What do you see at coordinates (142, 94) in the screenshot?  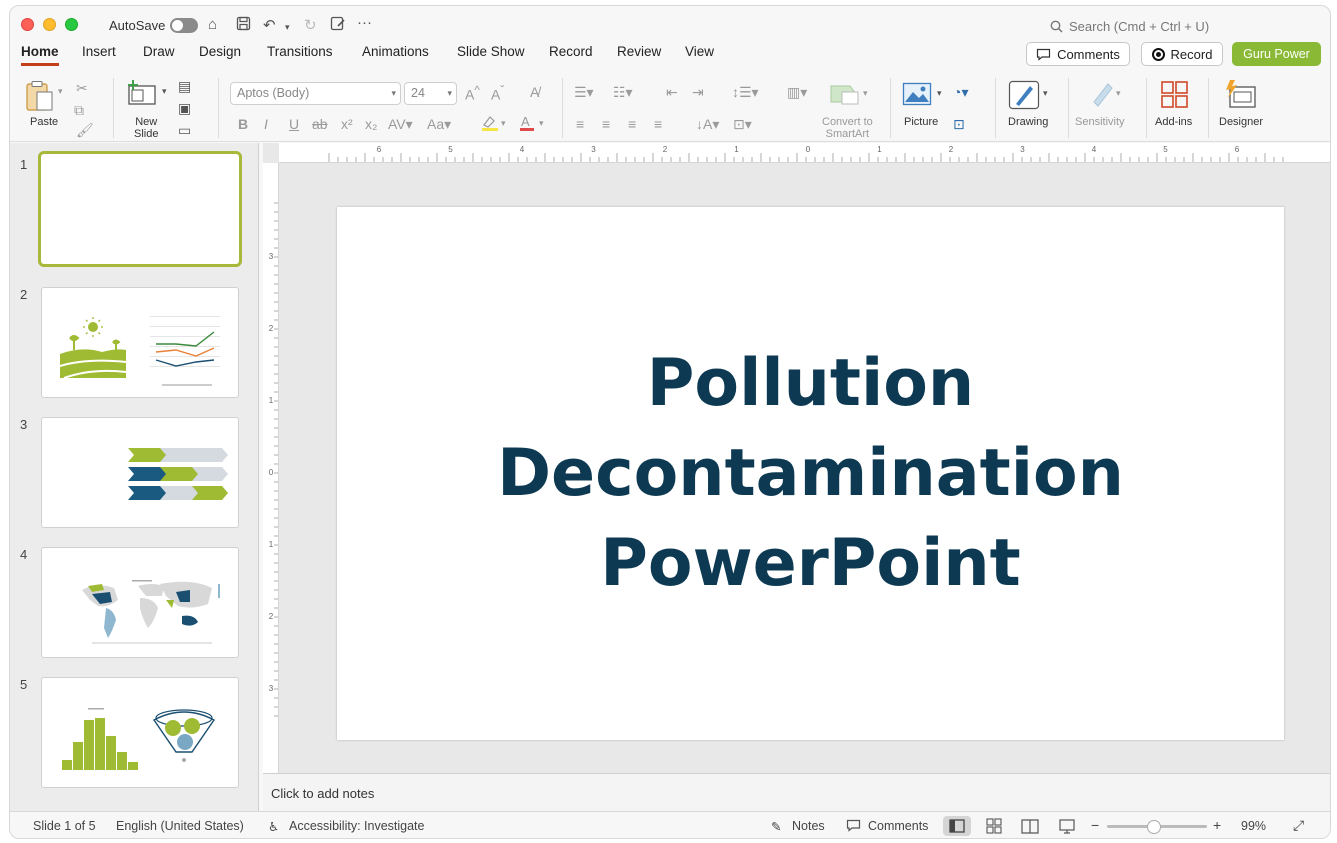 I see `new-slide-icon` at bounding box center [142, 94].